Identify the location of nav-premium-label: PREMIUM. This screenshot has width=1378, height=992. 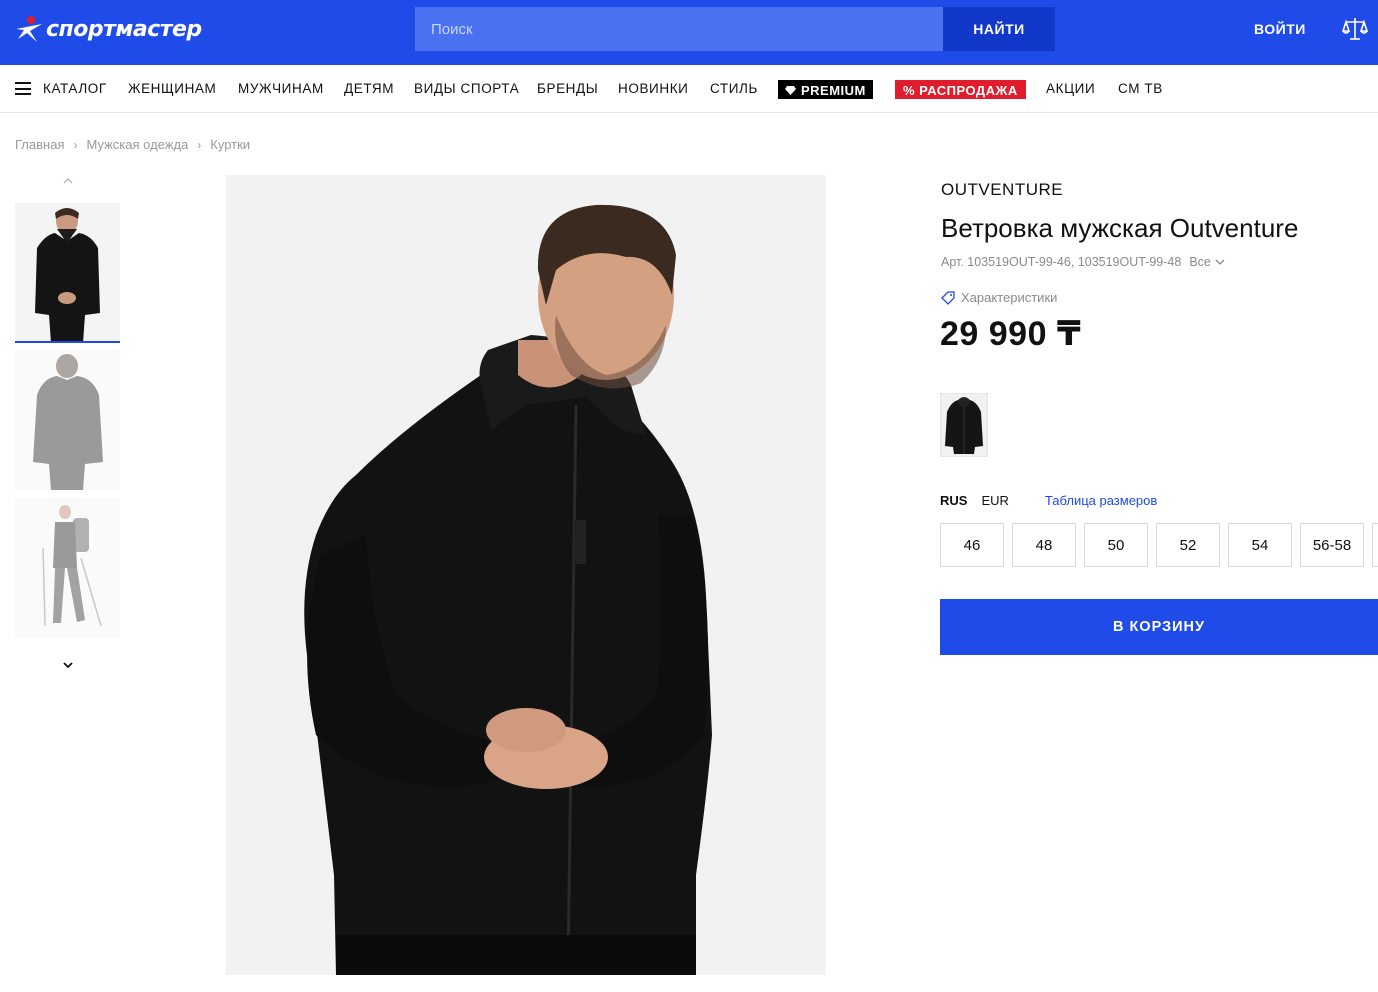
(833, 90).